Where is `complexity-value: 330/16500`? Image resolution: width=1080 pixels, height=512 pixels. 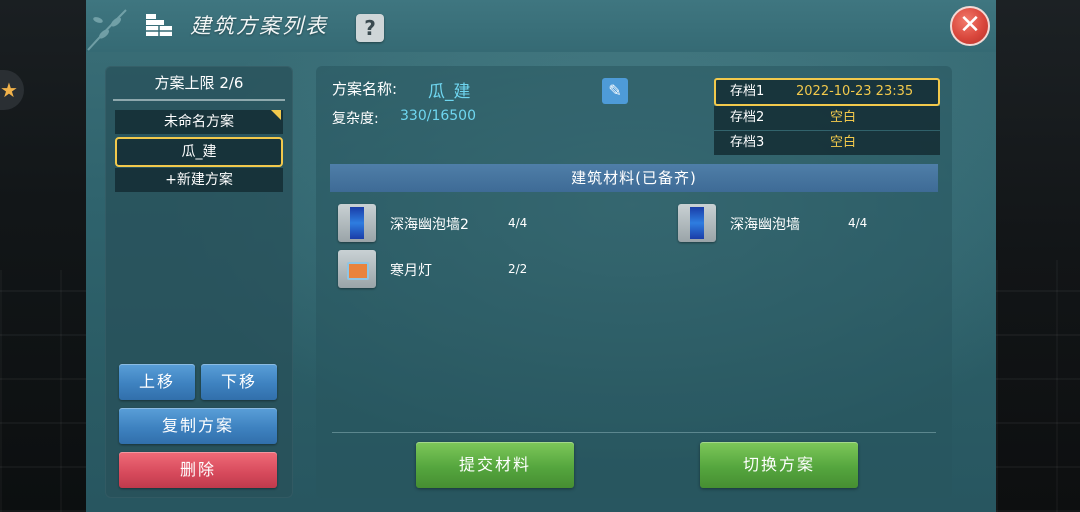
complexity-value: 330/16500 is located at coordinates (438, 116).